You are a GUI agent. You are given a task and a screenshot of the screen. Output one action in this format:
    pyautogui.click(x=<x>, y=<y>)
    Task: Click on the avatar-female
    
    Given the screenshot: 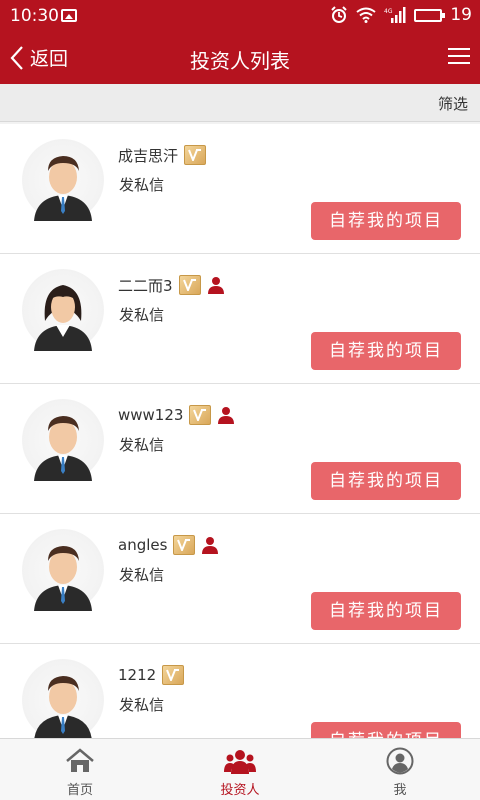 What is the action you would take?
    pyautogui.click(x=63, y=310)
    